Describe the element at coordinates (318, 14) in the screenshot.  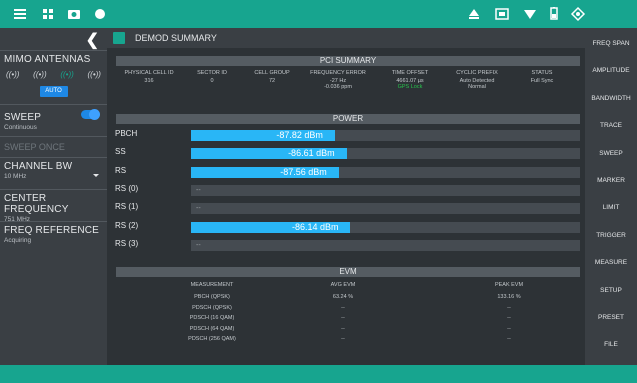
I see `top-status-bar` at that location.